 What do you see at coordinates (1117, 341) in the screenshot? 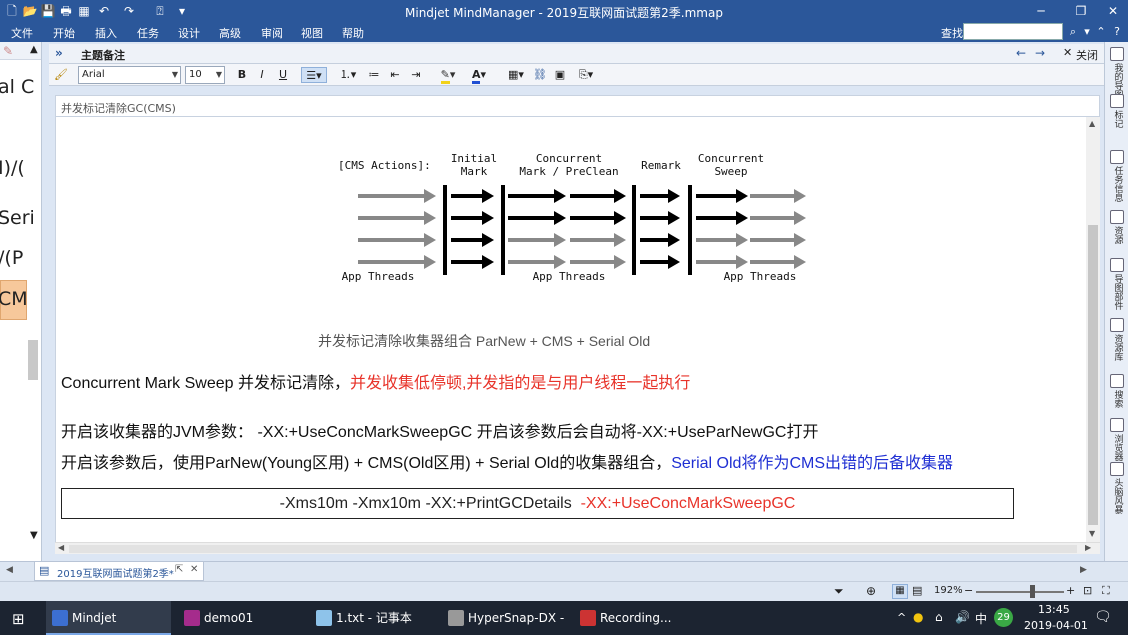
I see `panel-tab: 资源库` at bounding box center [1117, 341].